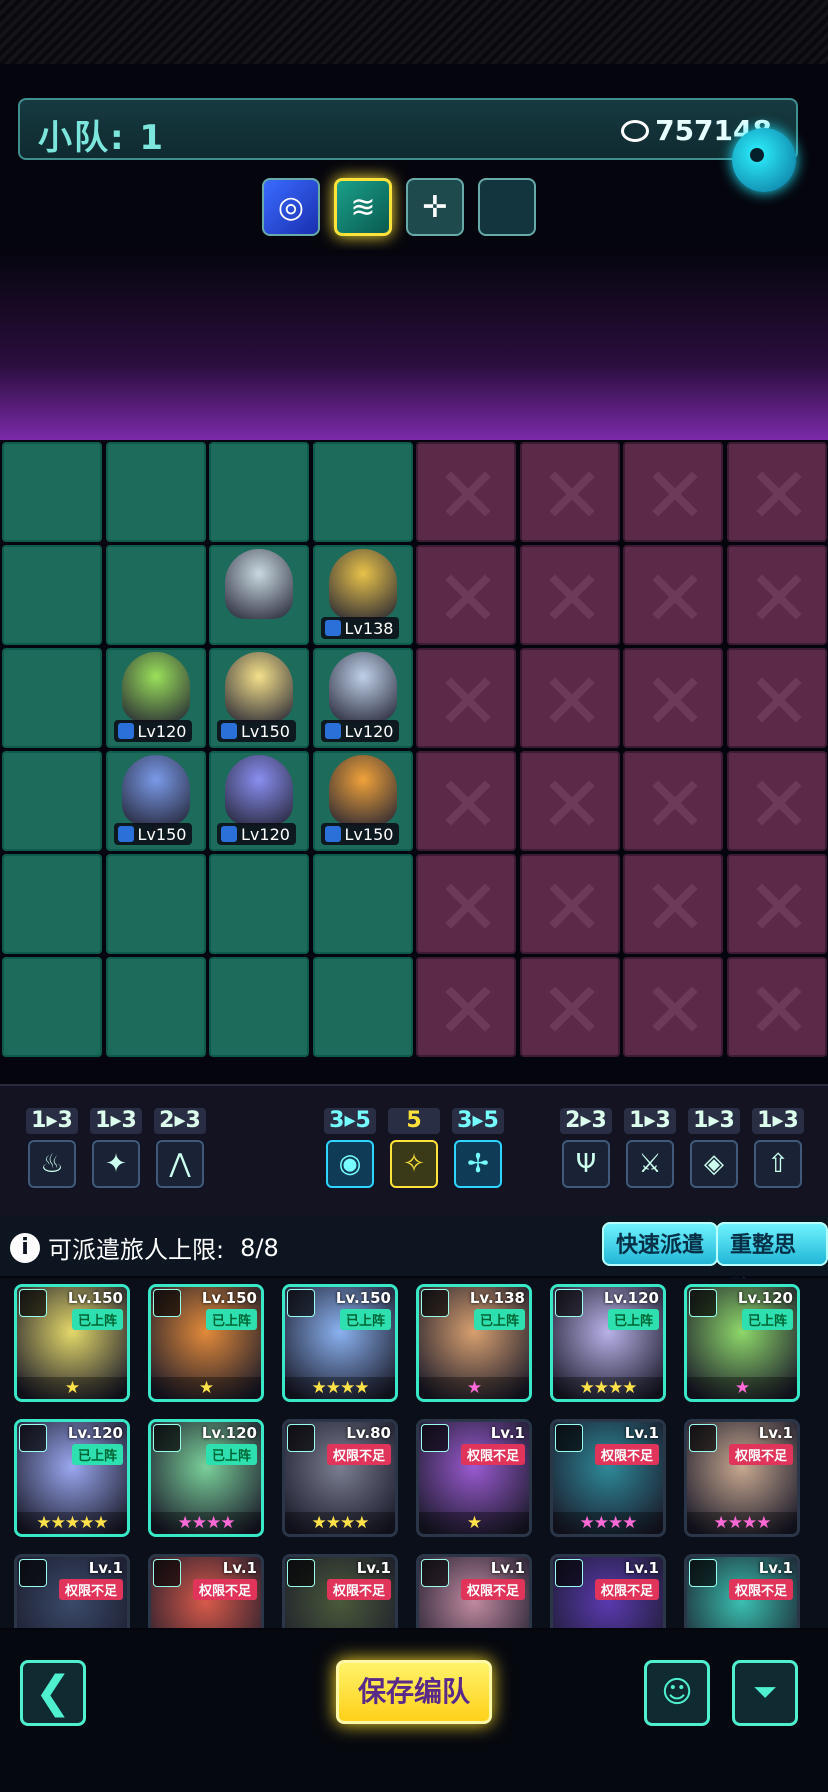 The height and width of the screenshot is (1792, 828). I want to click on synergy-item: 1▸3 ⚔, so click(650, 1148).